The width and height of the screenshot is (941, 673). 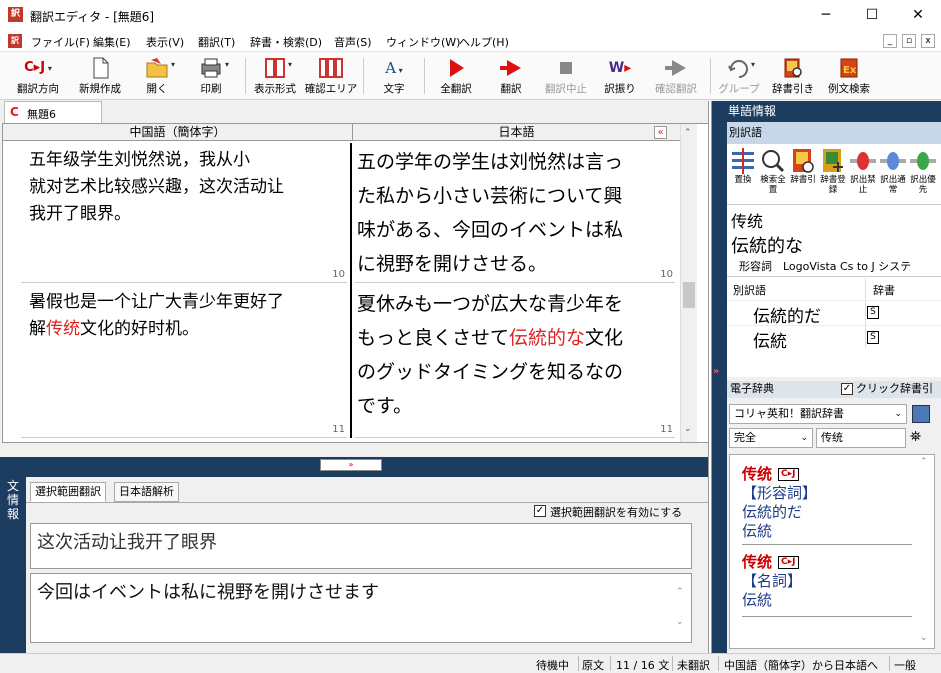 What do you see at coordinates (873, 337) in the screenshot?
I see `system-dict-icon: S` at bounding box center [873, 337].